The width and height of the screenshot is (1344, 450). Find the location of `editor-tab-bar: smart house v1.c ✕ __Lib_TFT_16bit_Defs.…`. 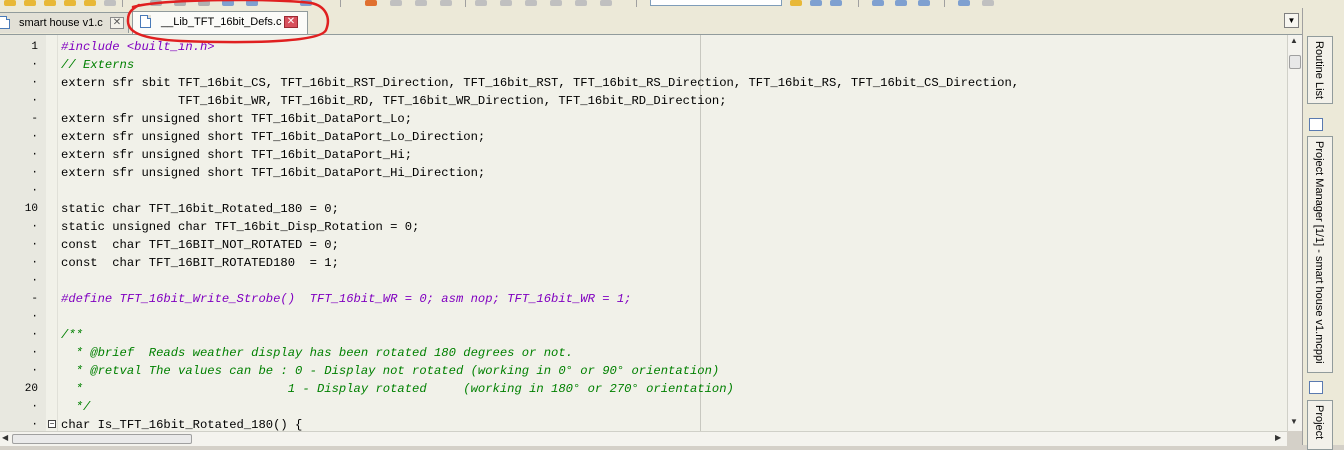

editor-tab-bar: smart house v1.c ✕ __Lib_TFT_16bit_Defs.… is located at coordinates (651, 21).